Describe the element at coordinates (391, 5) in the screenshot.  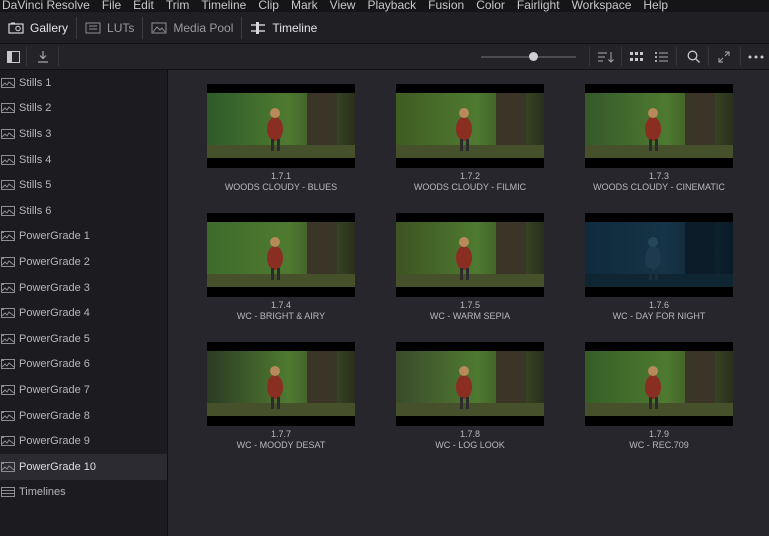
I see `menu-item: Playback` at that location.